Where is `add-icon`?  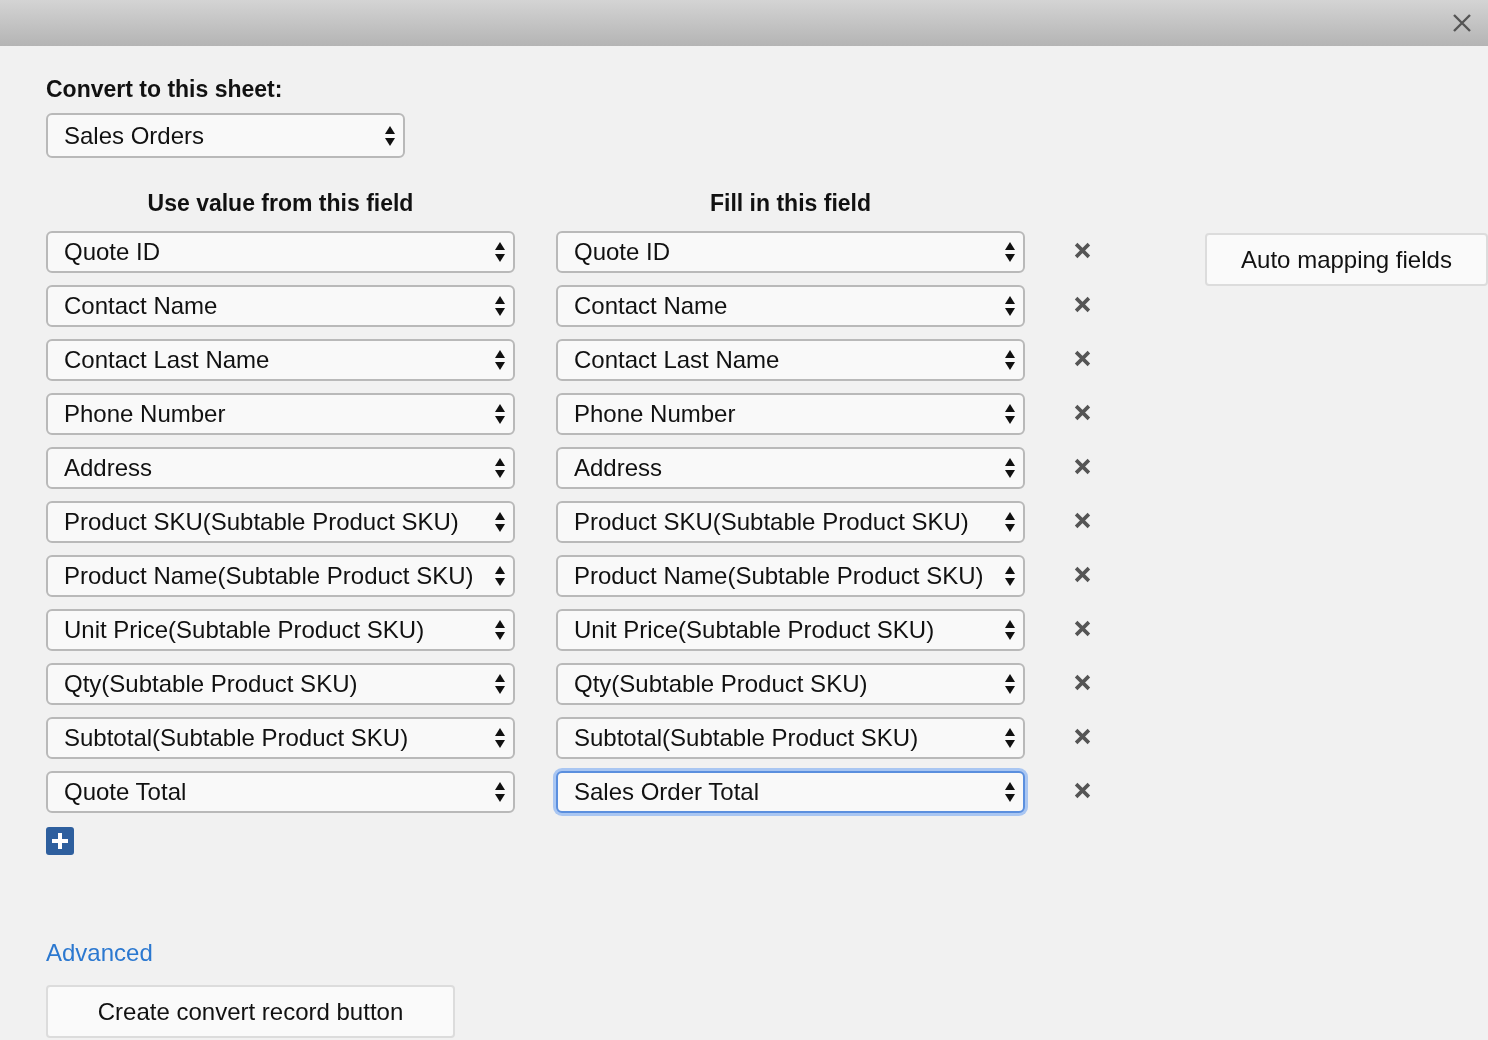
add-icon is located at coordinates (60, 841).